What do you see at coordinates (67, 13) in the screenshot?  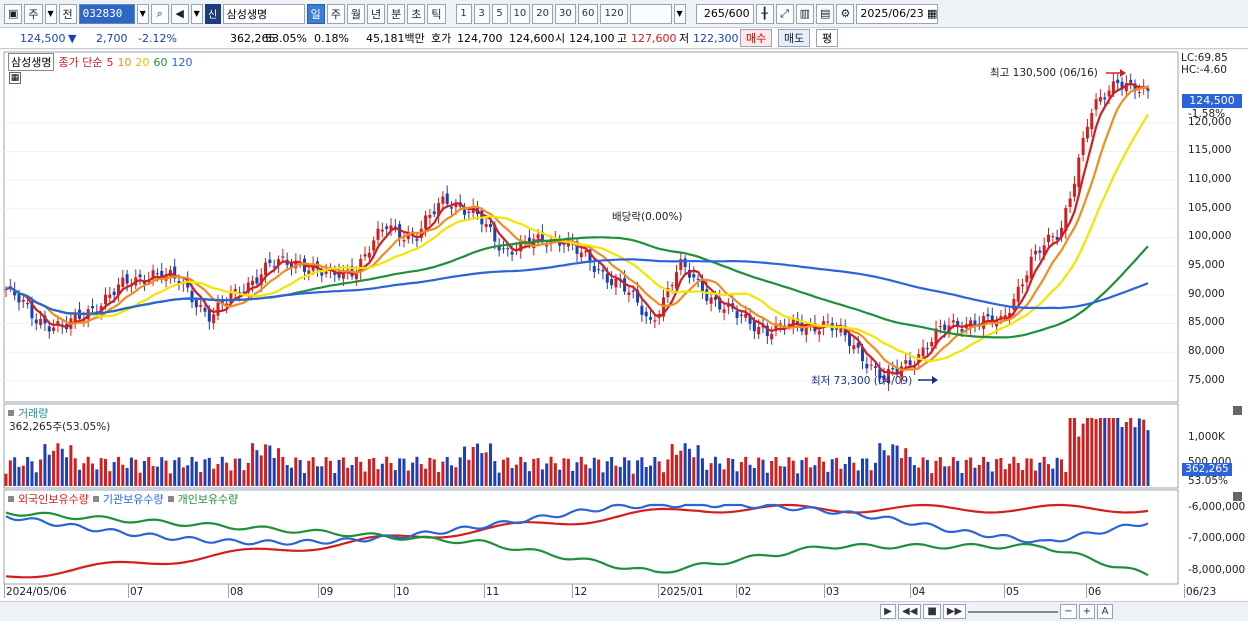 I see `prev-button: 전` at bounding box center [67, 13].